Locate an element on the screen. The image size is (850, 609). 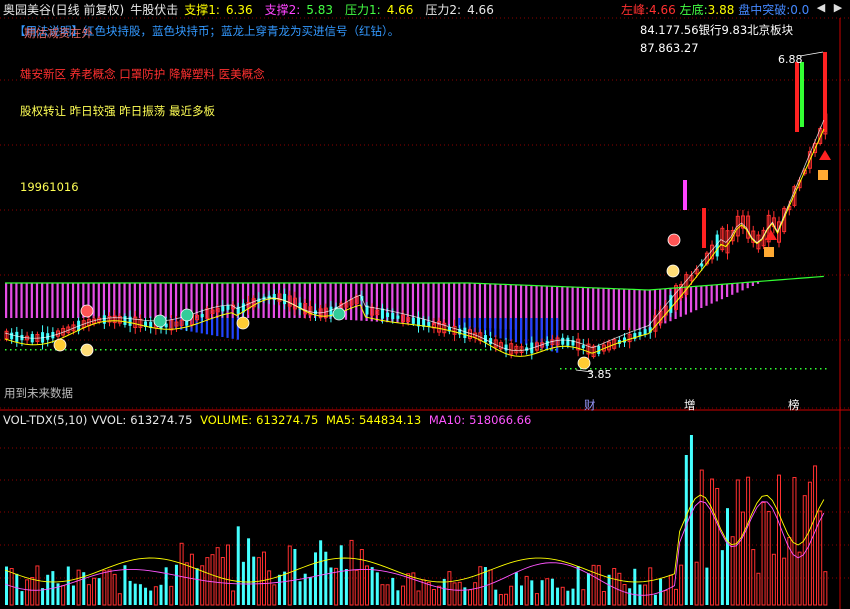
red-diamond-icon is located at coordinates (87, 311).